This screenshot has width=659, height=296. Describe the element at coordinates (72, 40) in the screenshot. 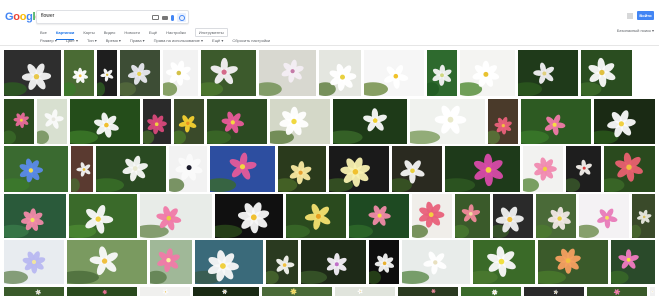

I see `tool-dropdown-1: Цвет ▾` at that location.